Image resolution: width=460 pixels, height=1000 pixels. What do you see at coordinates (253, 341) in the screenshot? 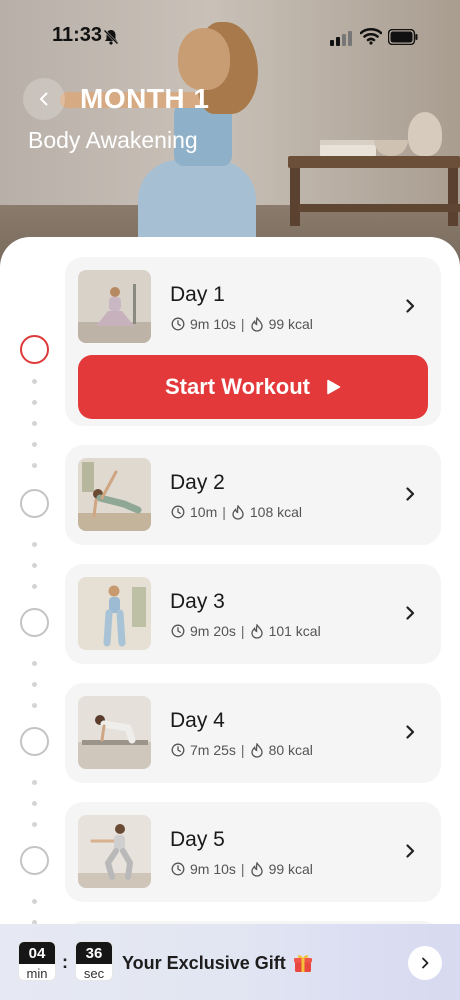
I see `day-card-1: Day 1 9m 10s | 99 kcal Start Workout` at bounding box center [253, 341].